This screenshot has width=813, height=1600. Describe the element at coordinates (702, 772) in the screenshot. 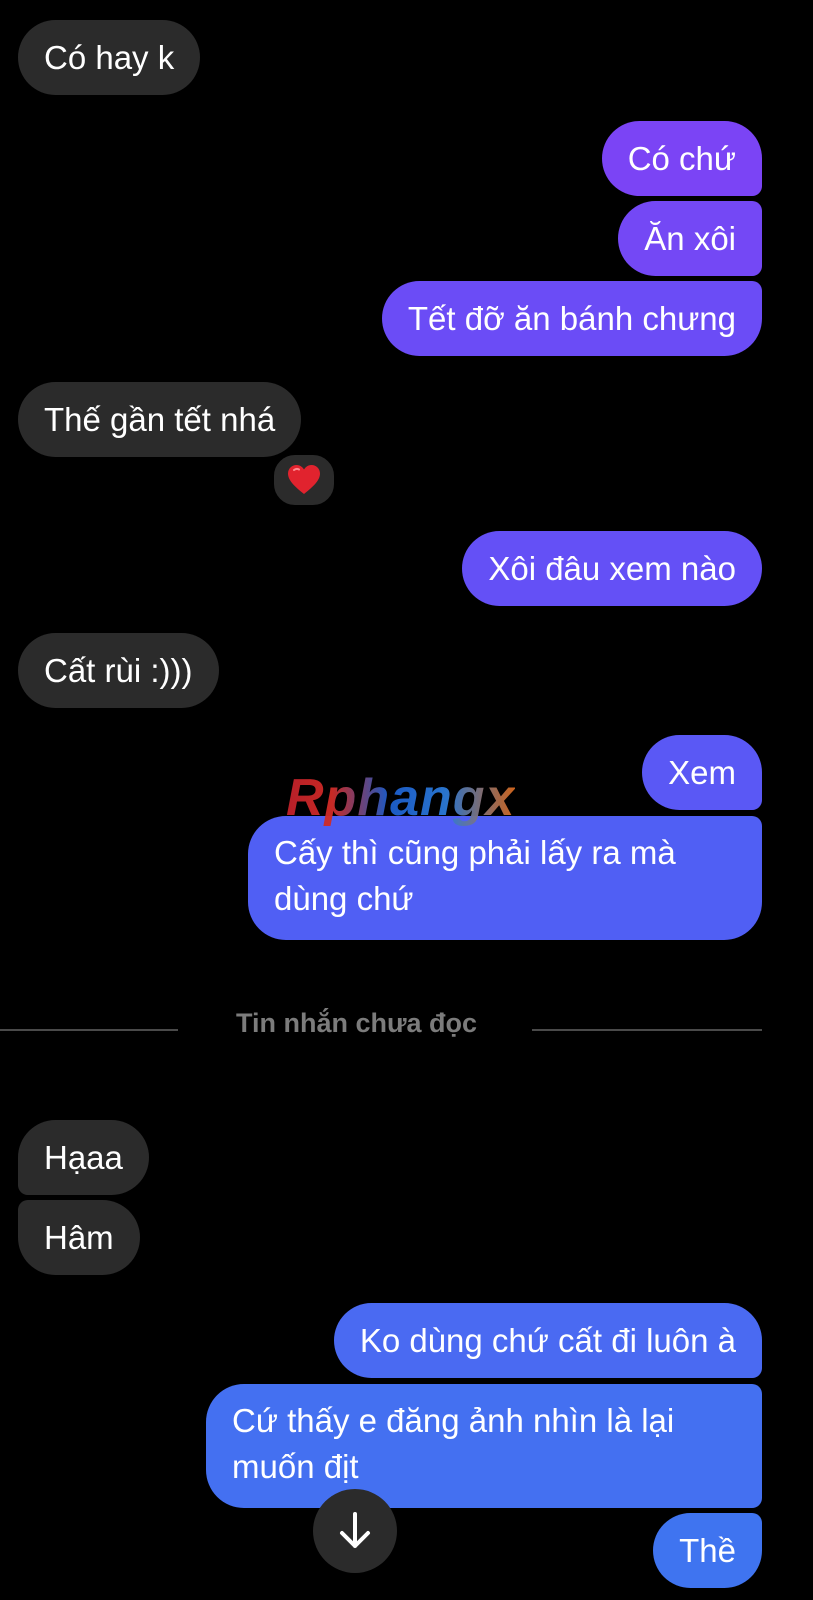

I see `message-outgoing: Xem` at that location.